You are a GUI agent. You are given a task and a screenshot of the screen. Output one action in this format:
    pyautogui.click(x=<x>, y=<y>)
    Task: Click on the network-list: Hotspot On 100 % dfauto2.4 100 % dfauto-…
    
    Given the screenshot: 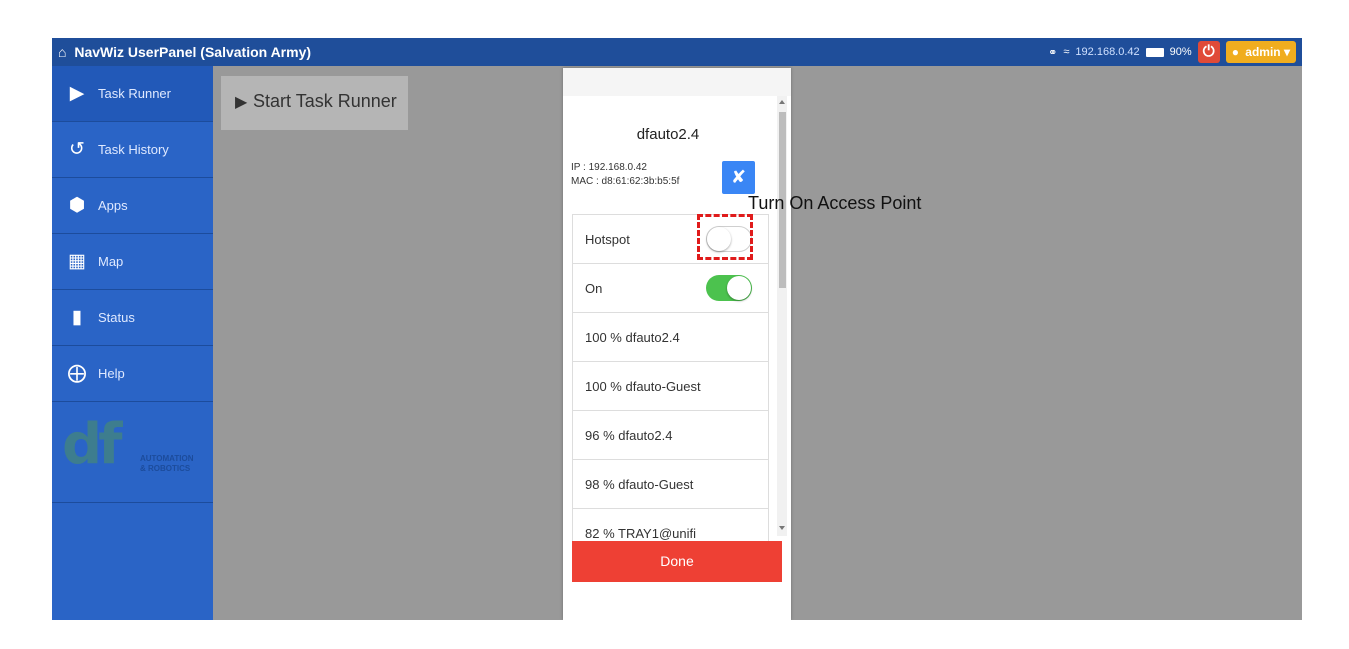 What is the action you would take?
    pyautogui.click(x=670, y=377)
    